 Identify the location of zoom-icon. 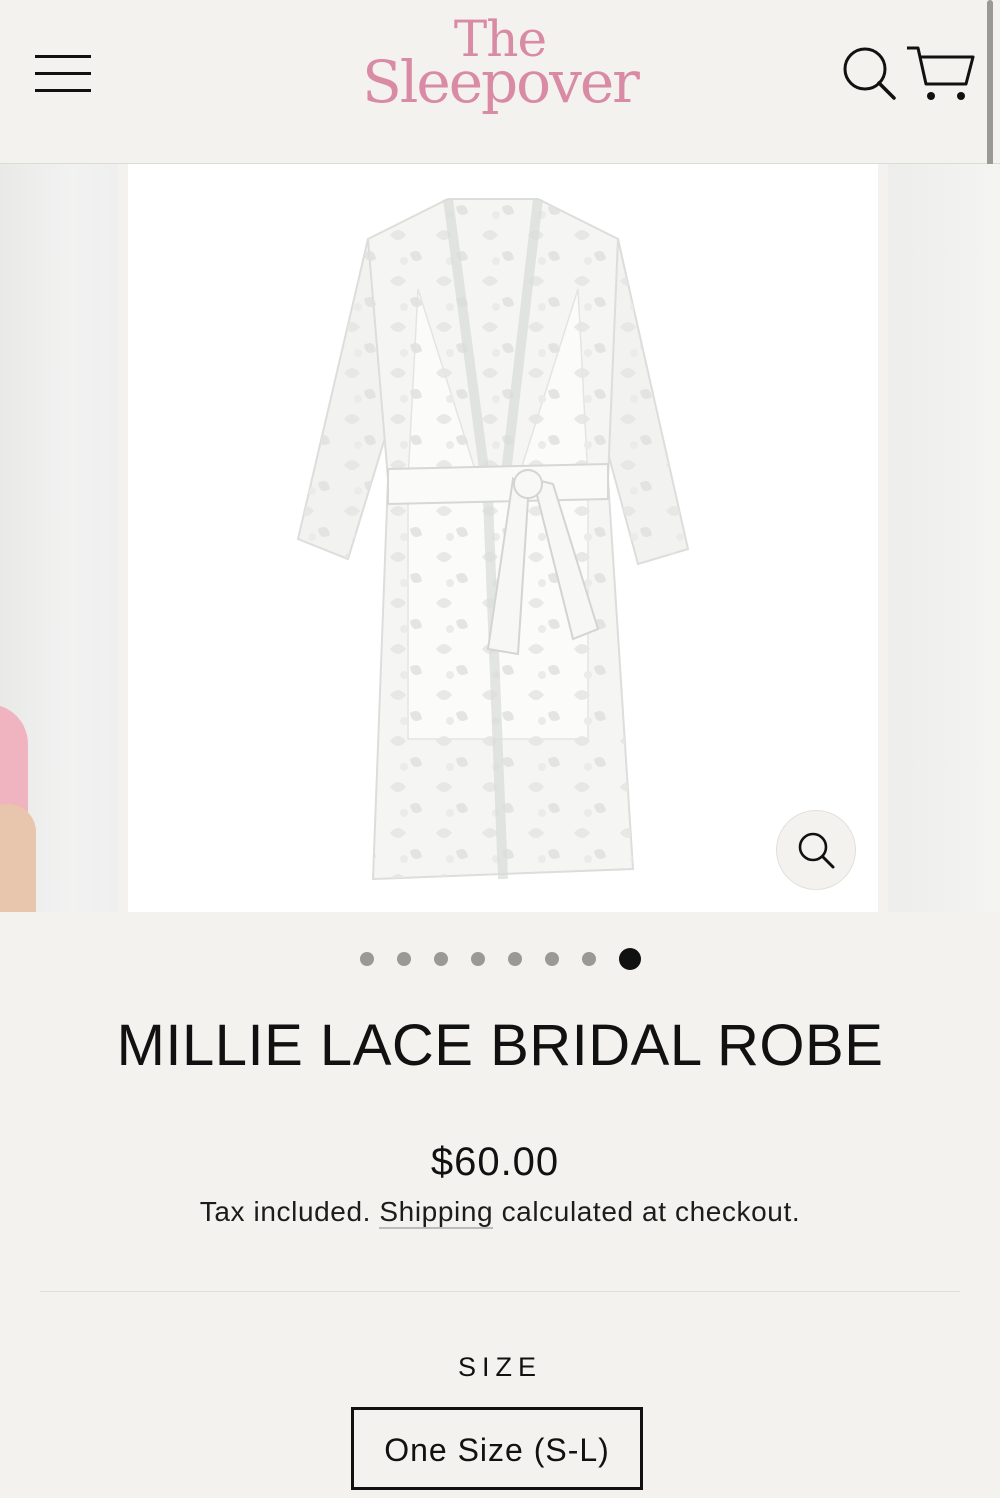
(816, 850).